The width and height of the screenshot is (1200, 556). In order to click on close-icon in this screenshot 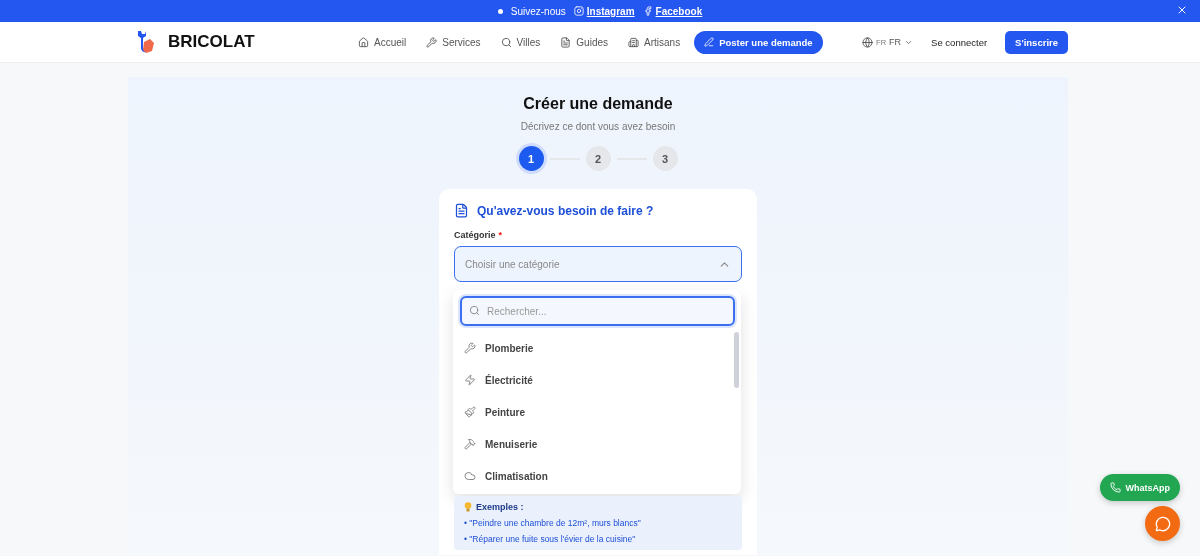, I will do `click(1182, 10)`.